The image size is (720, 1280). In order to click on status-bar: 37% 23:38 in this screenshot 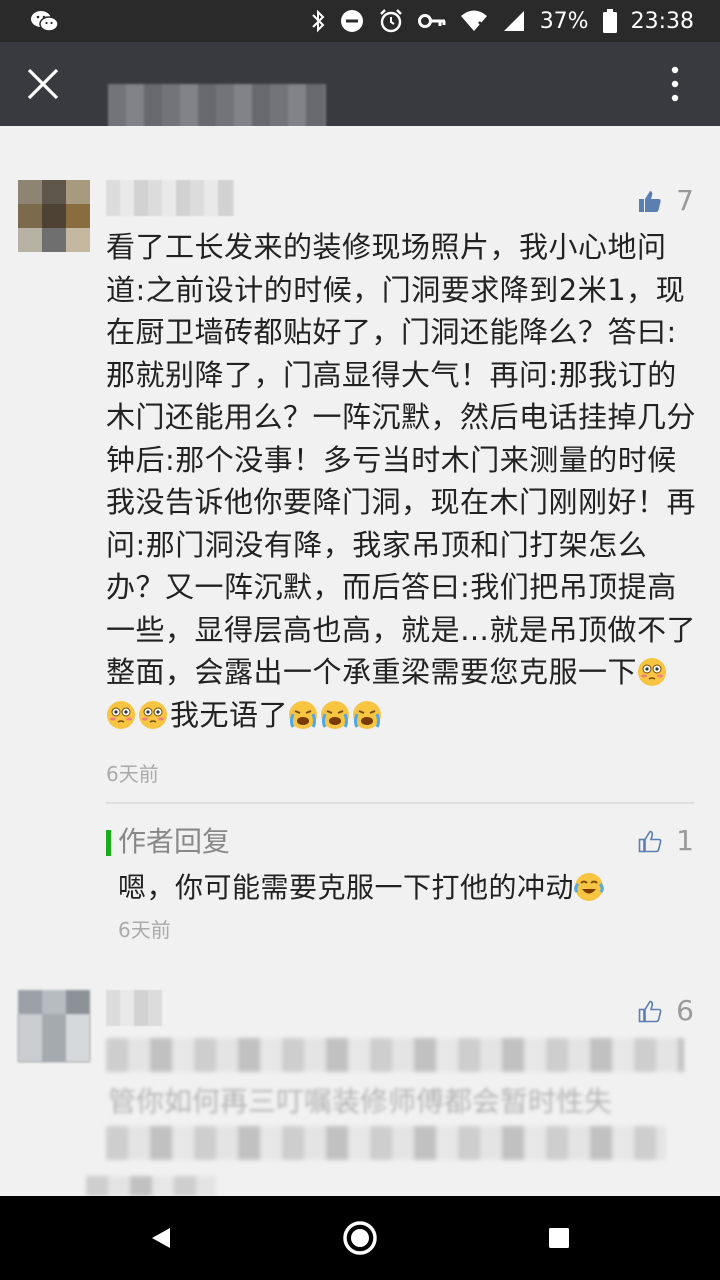, I will do `click(360, 21)`.